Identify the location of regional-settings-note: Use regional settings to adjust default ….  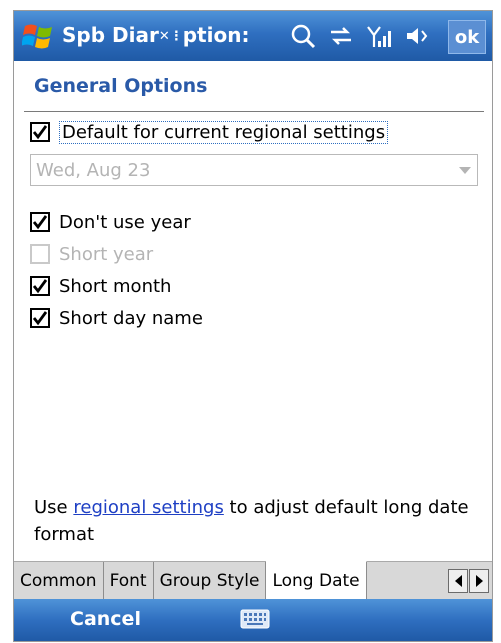
(254, 521).